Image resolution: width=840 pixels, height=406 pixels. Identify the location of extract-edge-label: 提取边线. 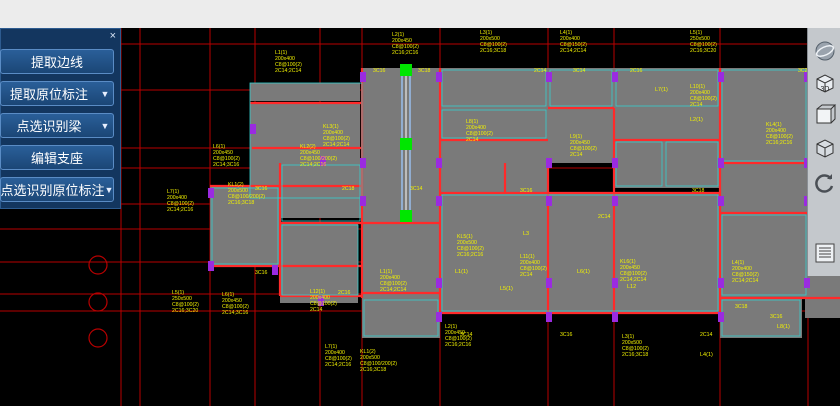
(56, 62).